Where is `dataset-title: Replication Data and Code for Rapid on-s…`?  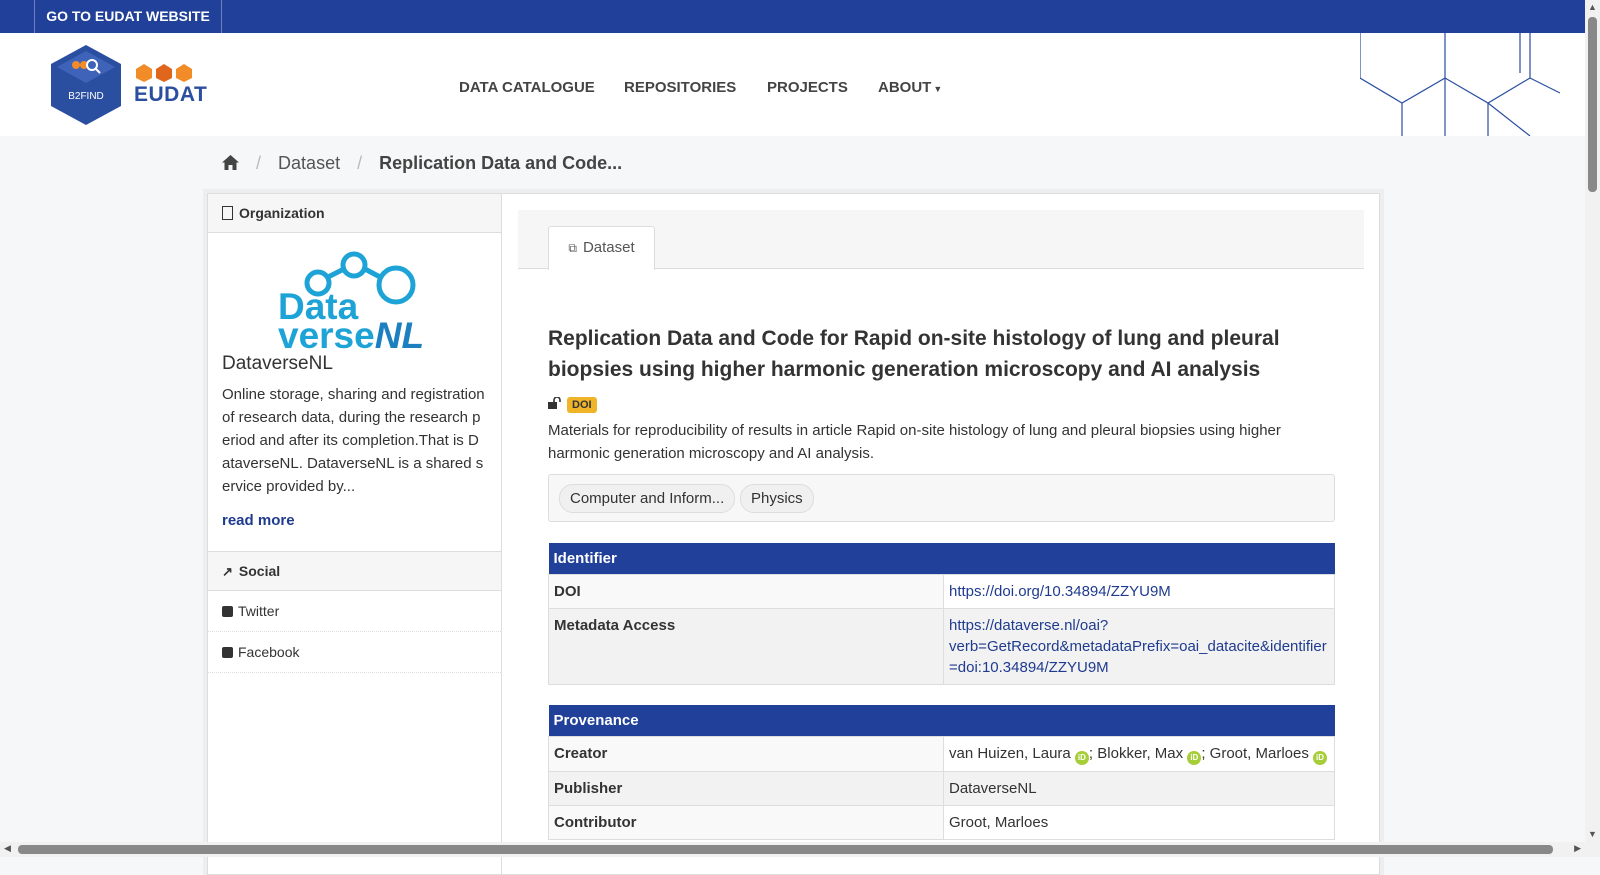 dataset-title: Replication Data and Code for Rapid on-s… is located at coordinates (914, 354).